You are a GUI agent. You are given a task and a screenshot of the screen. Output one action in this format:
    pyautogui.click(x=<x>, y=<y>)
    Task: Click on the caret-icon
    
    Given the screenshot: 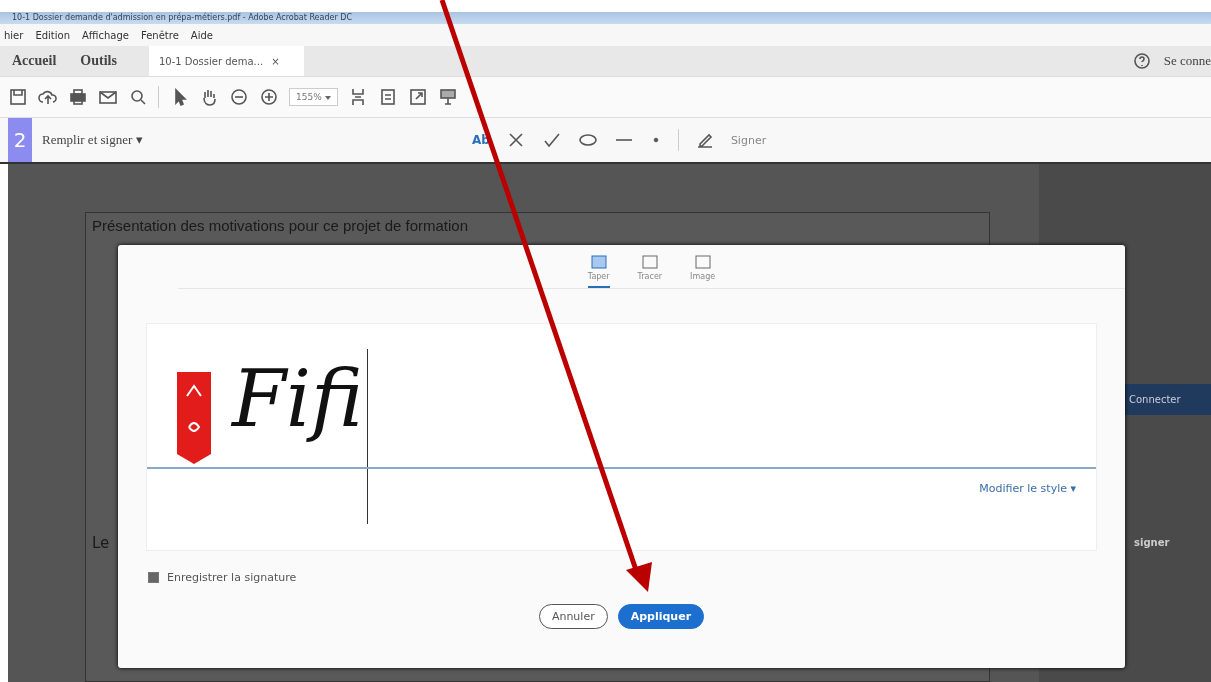 What is the action you would take?
    pyautogui.click(x=327, y=98)
    